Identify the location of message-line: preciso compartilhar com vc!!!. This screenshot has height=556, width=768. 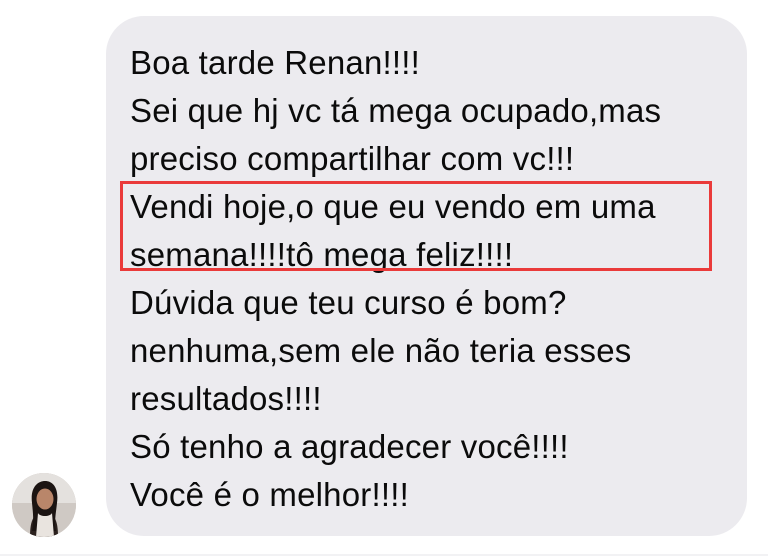
(352, 158).